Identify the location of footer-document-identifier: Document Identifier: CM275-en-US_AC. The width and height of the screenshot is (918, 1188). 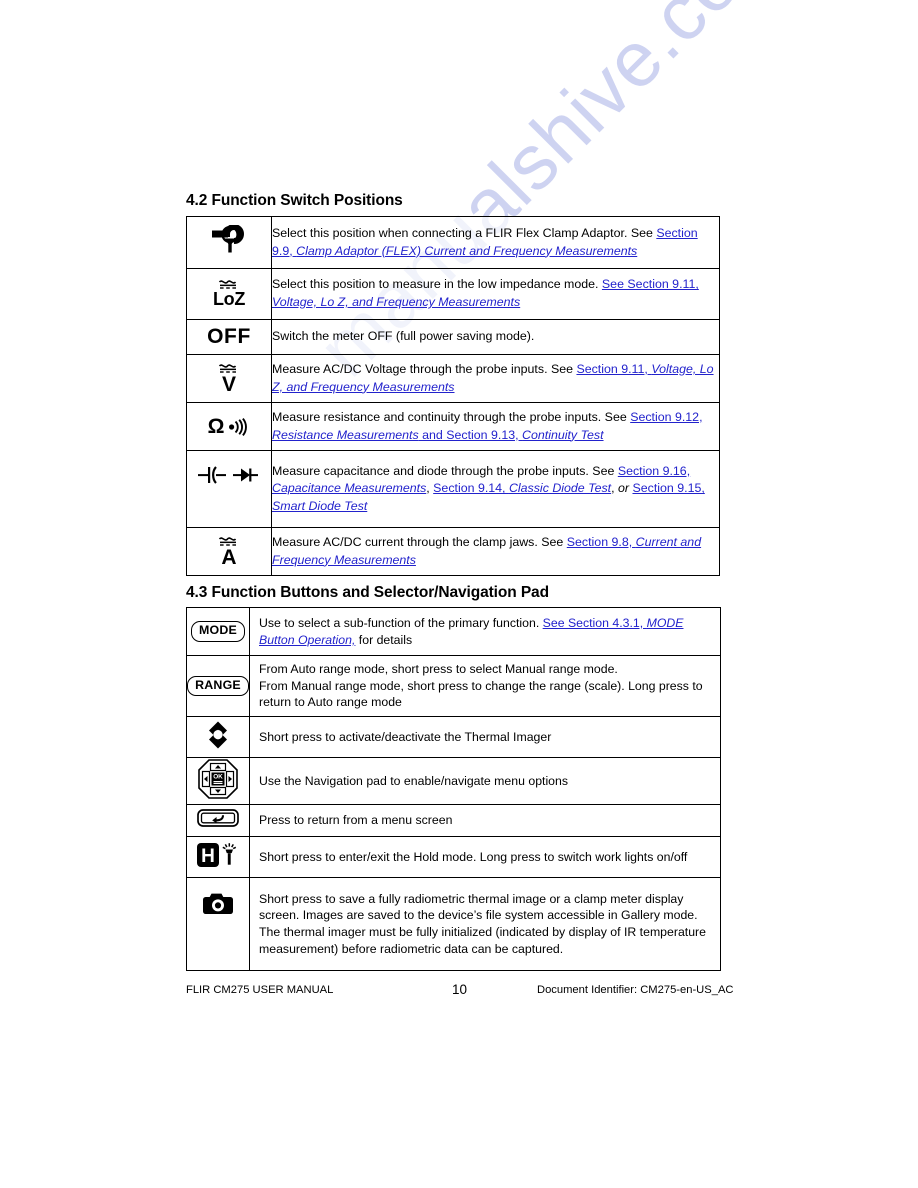
(635, 990).